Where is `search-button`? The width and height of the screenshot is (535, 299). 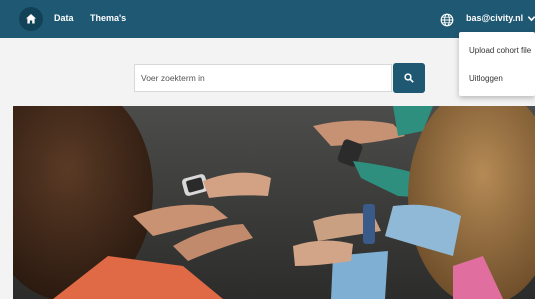 search-button is located at coordinates (409, 78).